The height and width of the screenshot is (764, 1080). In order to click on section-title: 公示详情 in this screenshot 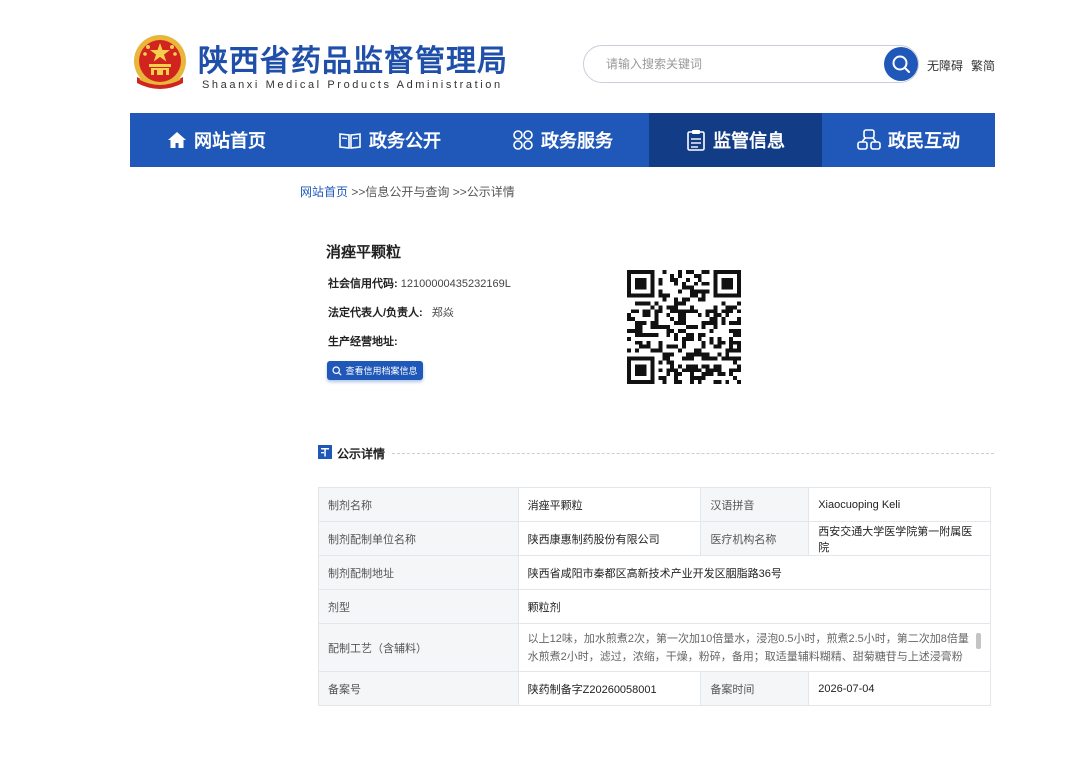, I will do `click(361, 454)`.